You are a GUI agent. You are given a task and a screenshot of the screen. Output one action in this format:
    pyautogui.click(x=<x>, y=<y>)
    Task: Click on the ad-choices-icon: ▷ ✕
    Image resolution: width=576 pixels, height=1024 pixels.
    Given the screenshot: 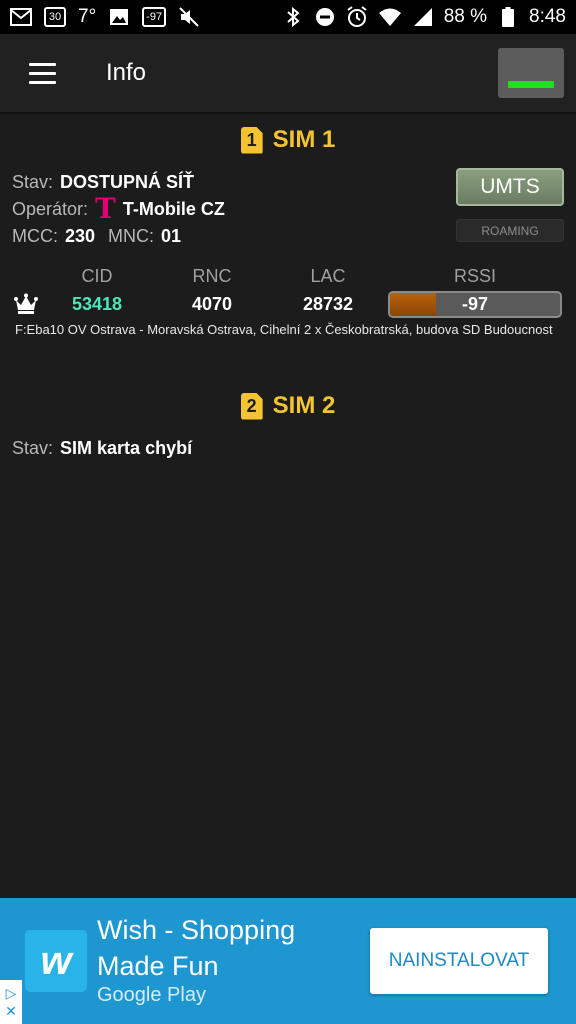 What is the action you would take?
    pyautogui.click(x=11, y=1002)
    